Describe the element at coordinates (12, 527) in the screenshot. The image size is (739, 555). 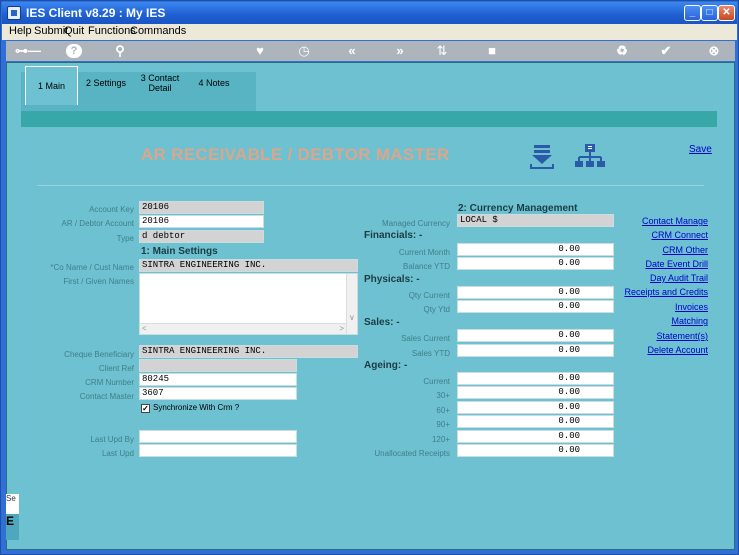
I see `side-panel-bottom: E` at that location.